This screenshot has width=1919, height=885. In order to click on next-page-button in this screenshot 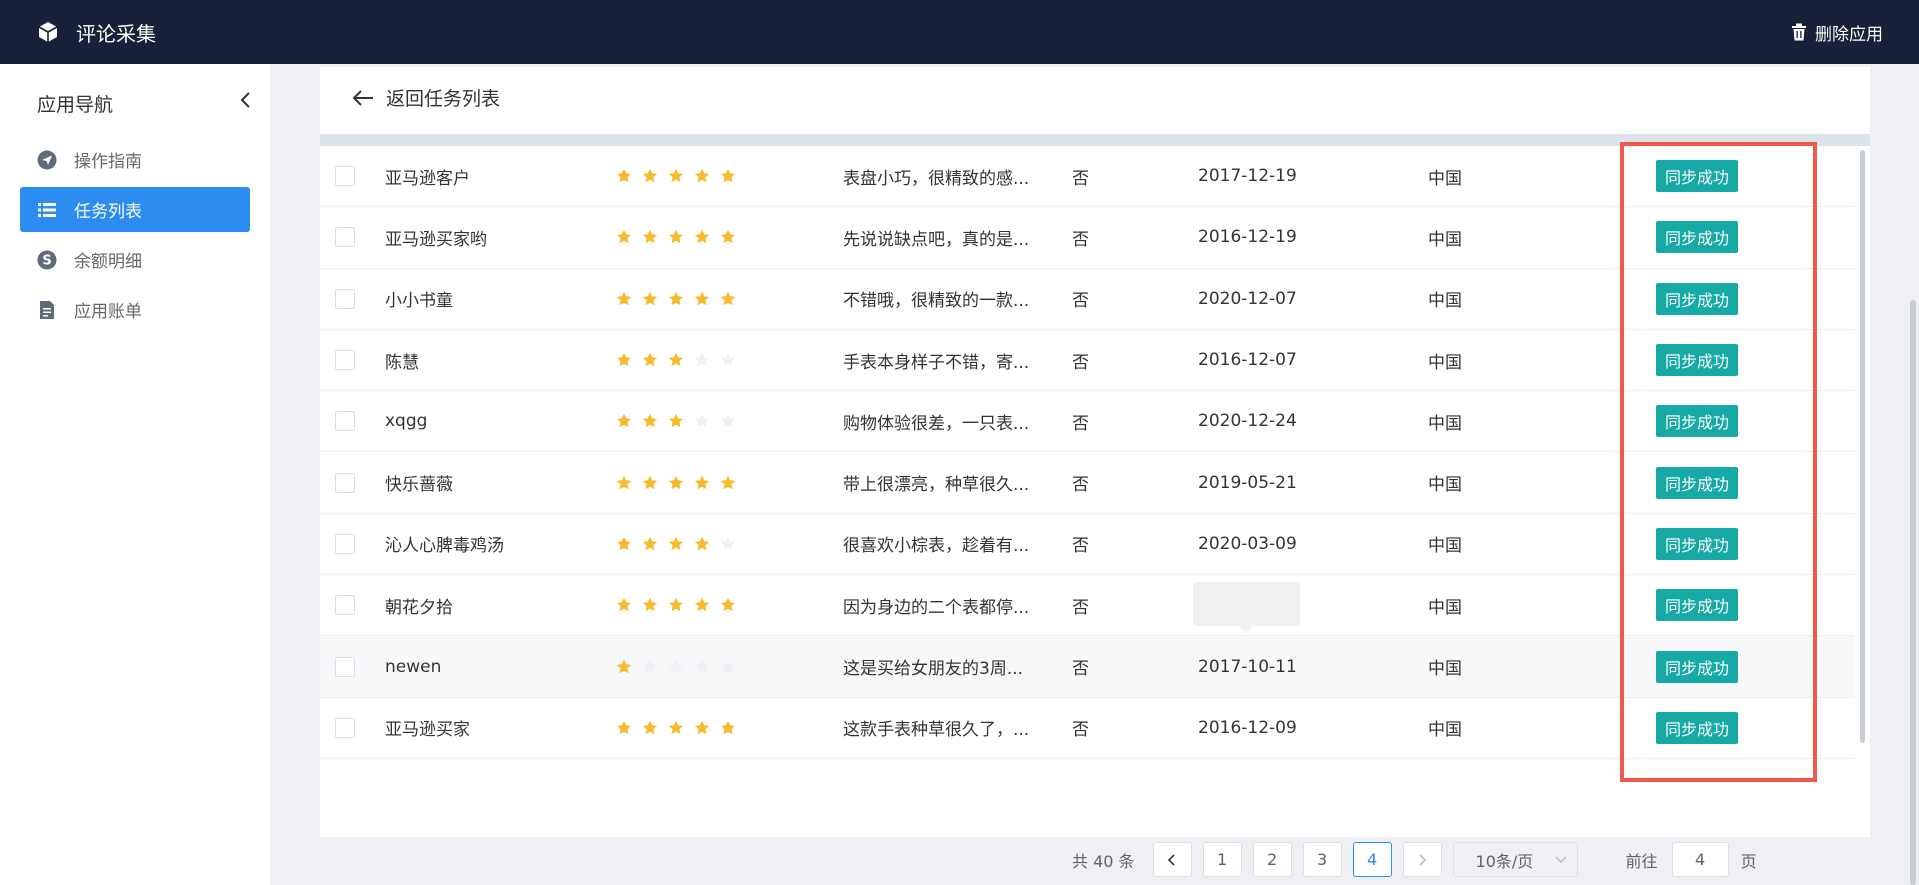, I will do `click(1422, 859)`.